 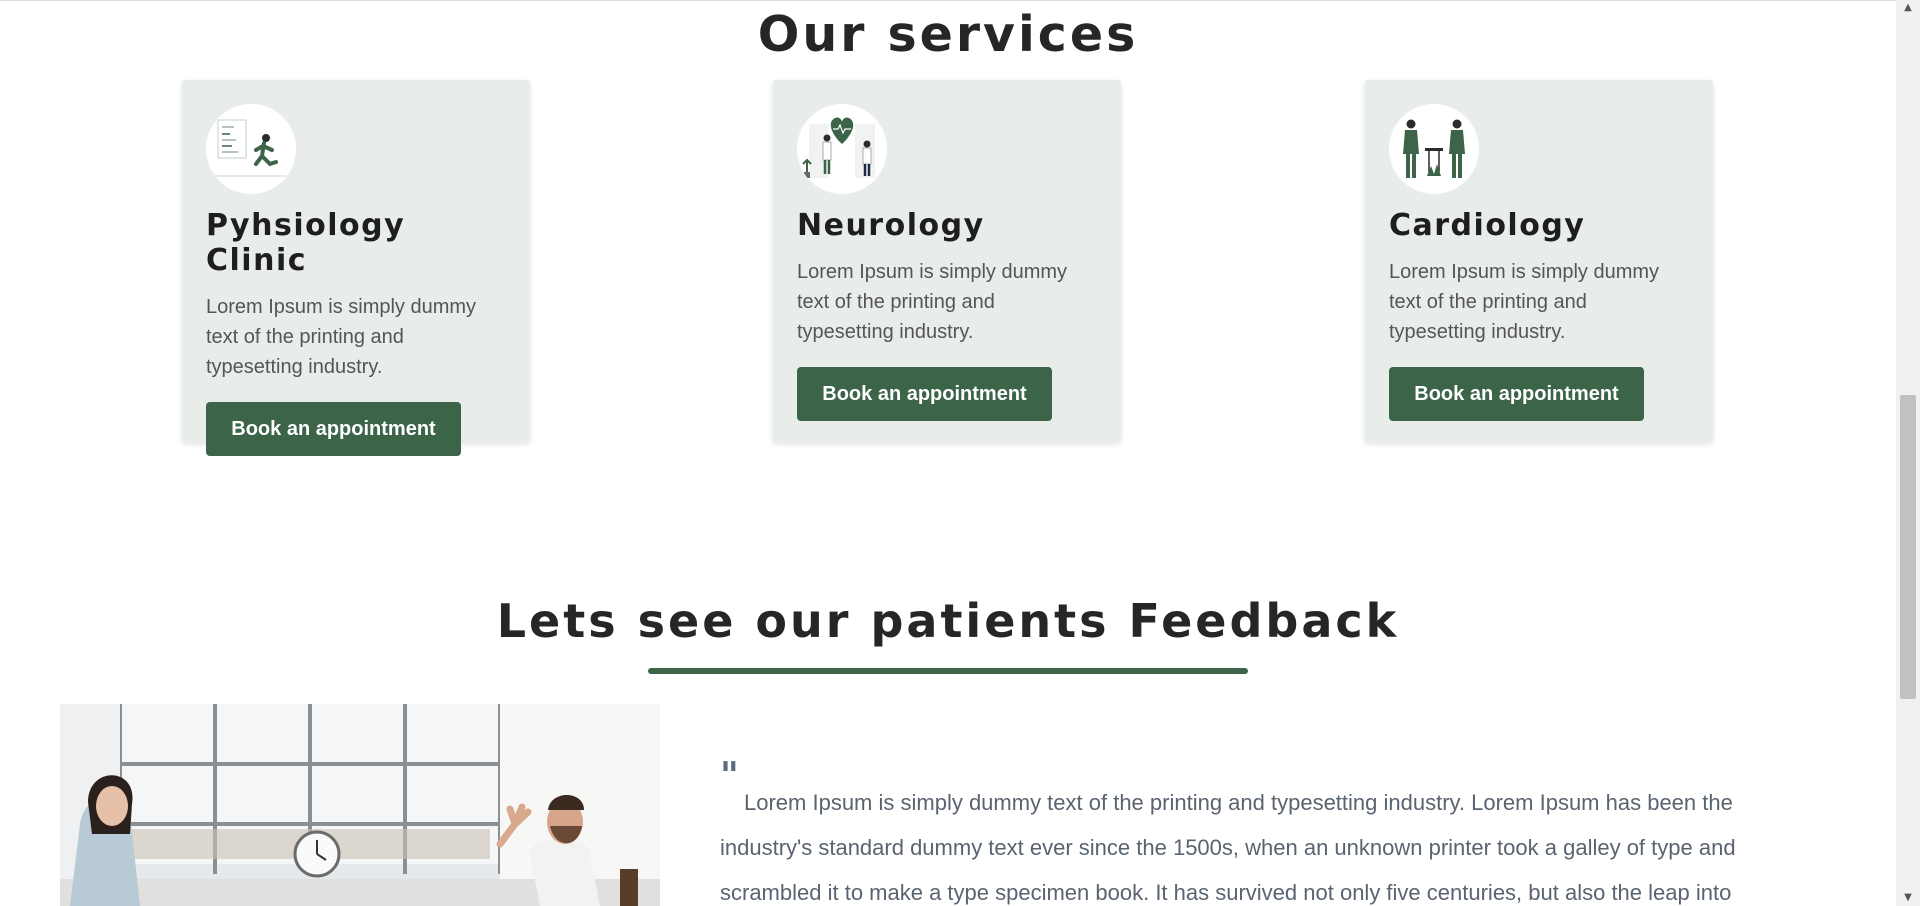 I want to click on services-heading: Our services, so click(x=948, y=34).